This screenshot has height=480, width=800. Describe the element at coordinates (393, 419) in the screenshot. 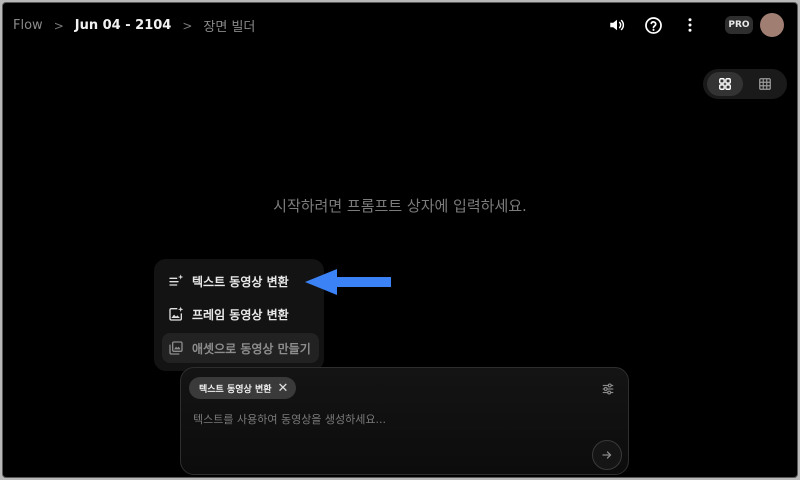

I see `prompt-input` at that location.